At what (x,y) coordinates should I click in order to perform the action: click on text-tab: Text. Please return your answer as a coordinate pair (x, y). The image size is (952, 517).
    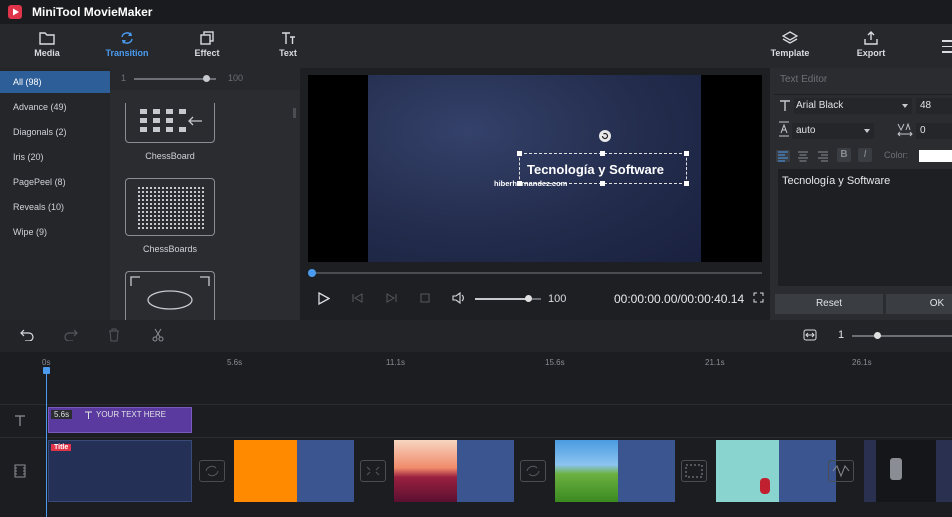
    Looking at the image, I should click on (288, 46).